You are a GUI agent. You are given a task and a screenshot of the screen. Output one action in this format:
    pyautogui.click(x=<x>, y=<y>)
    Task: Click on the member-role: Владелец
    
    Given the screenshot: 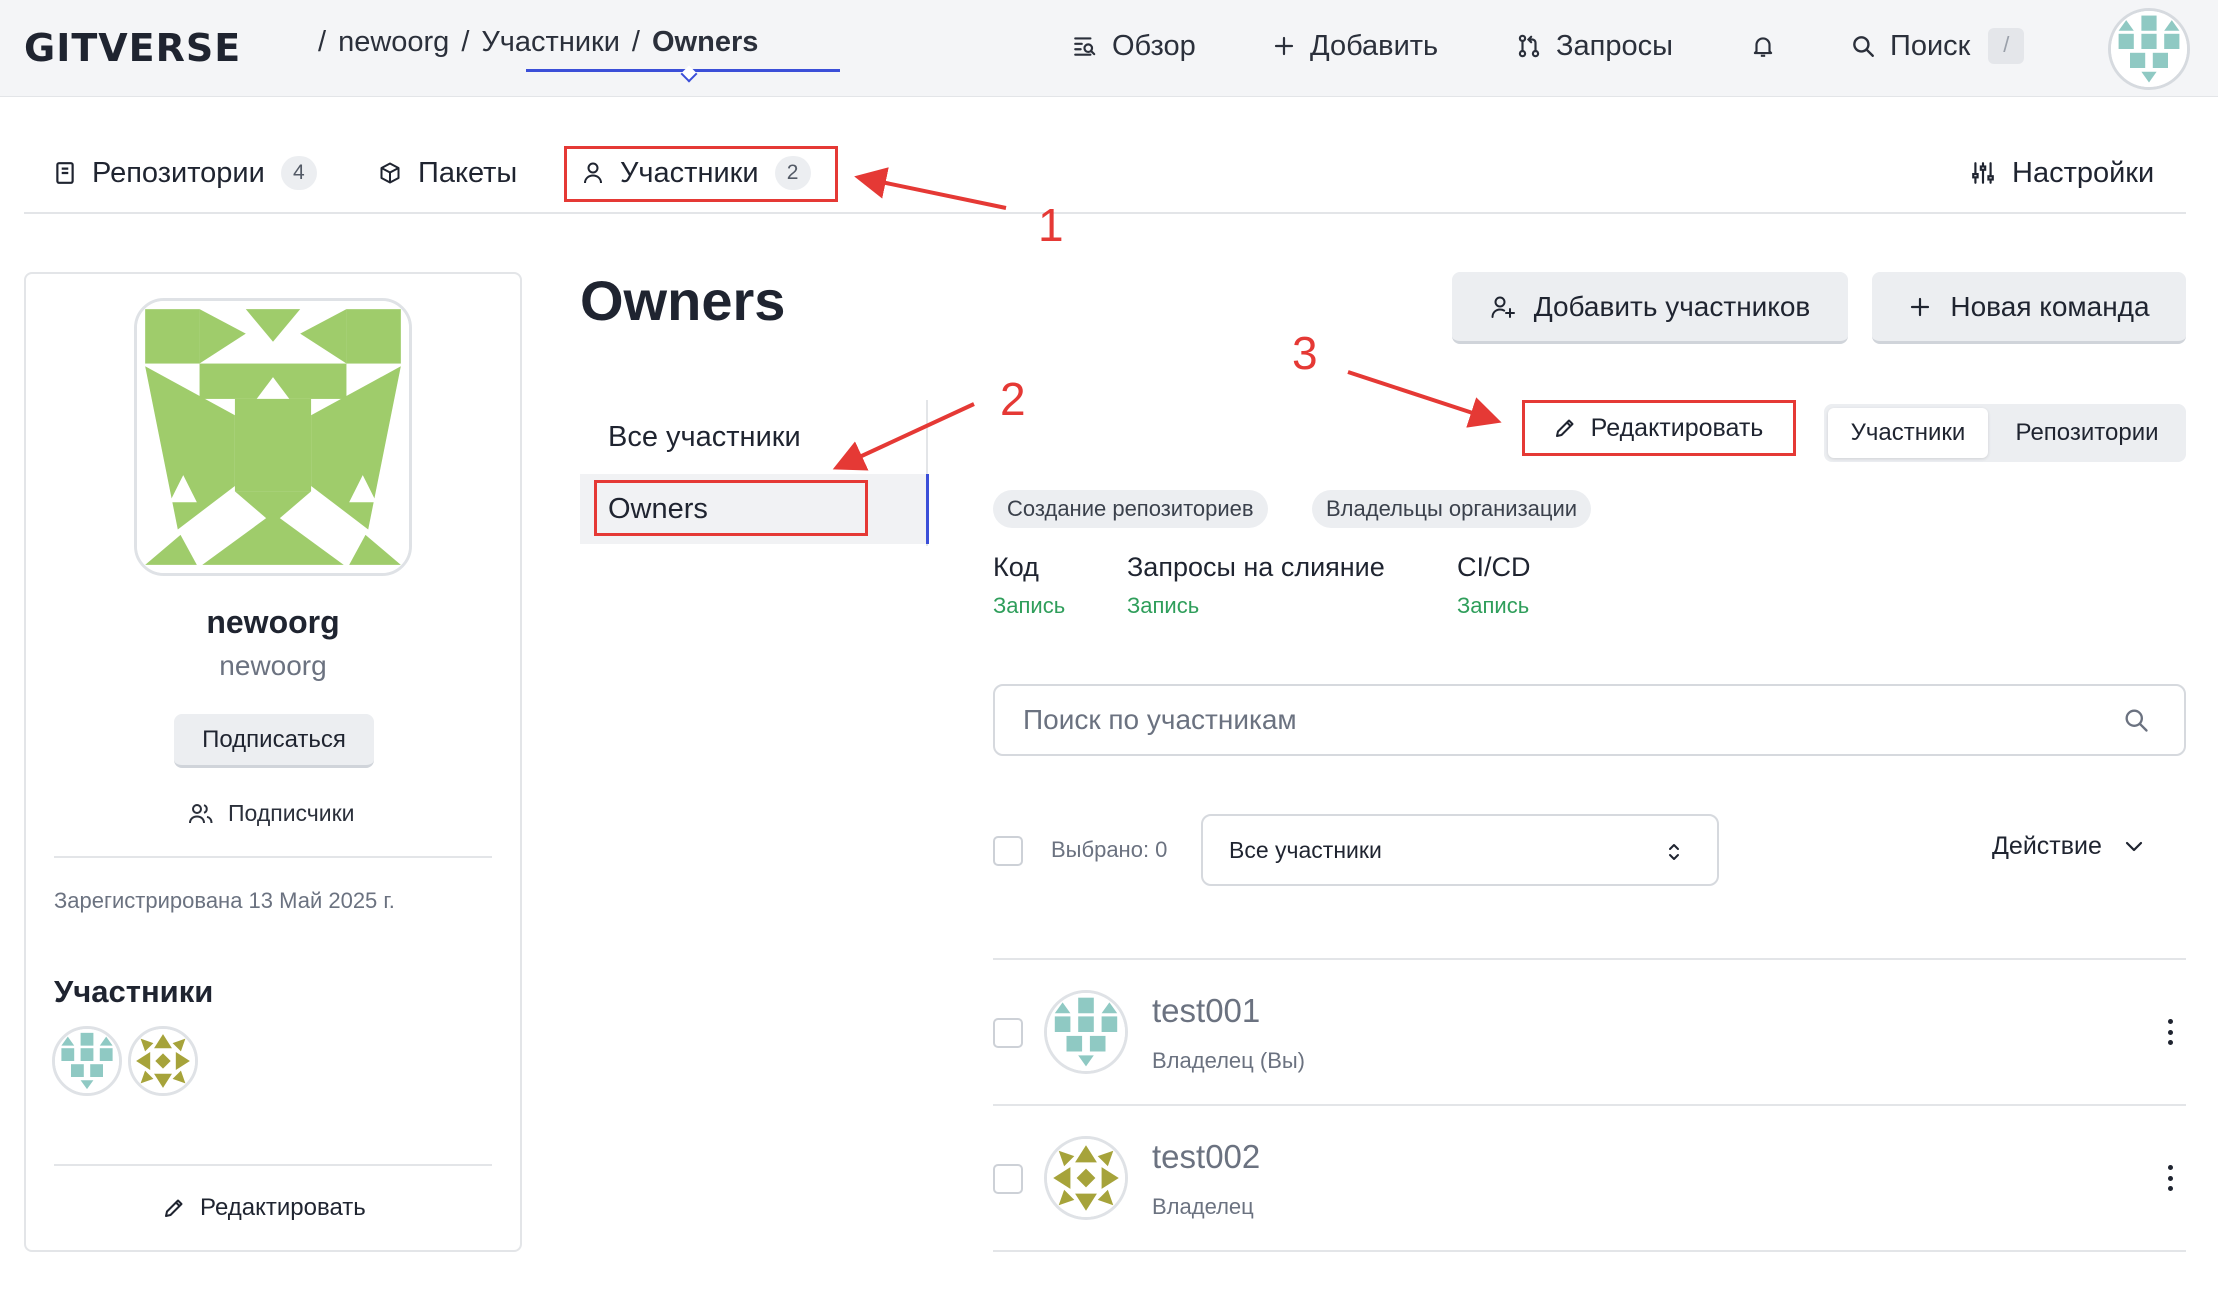 What is the action you would take?
    pyautogui.click(x=1203, y=1206)
    